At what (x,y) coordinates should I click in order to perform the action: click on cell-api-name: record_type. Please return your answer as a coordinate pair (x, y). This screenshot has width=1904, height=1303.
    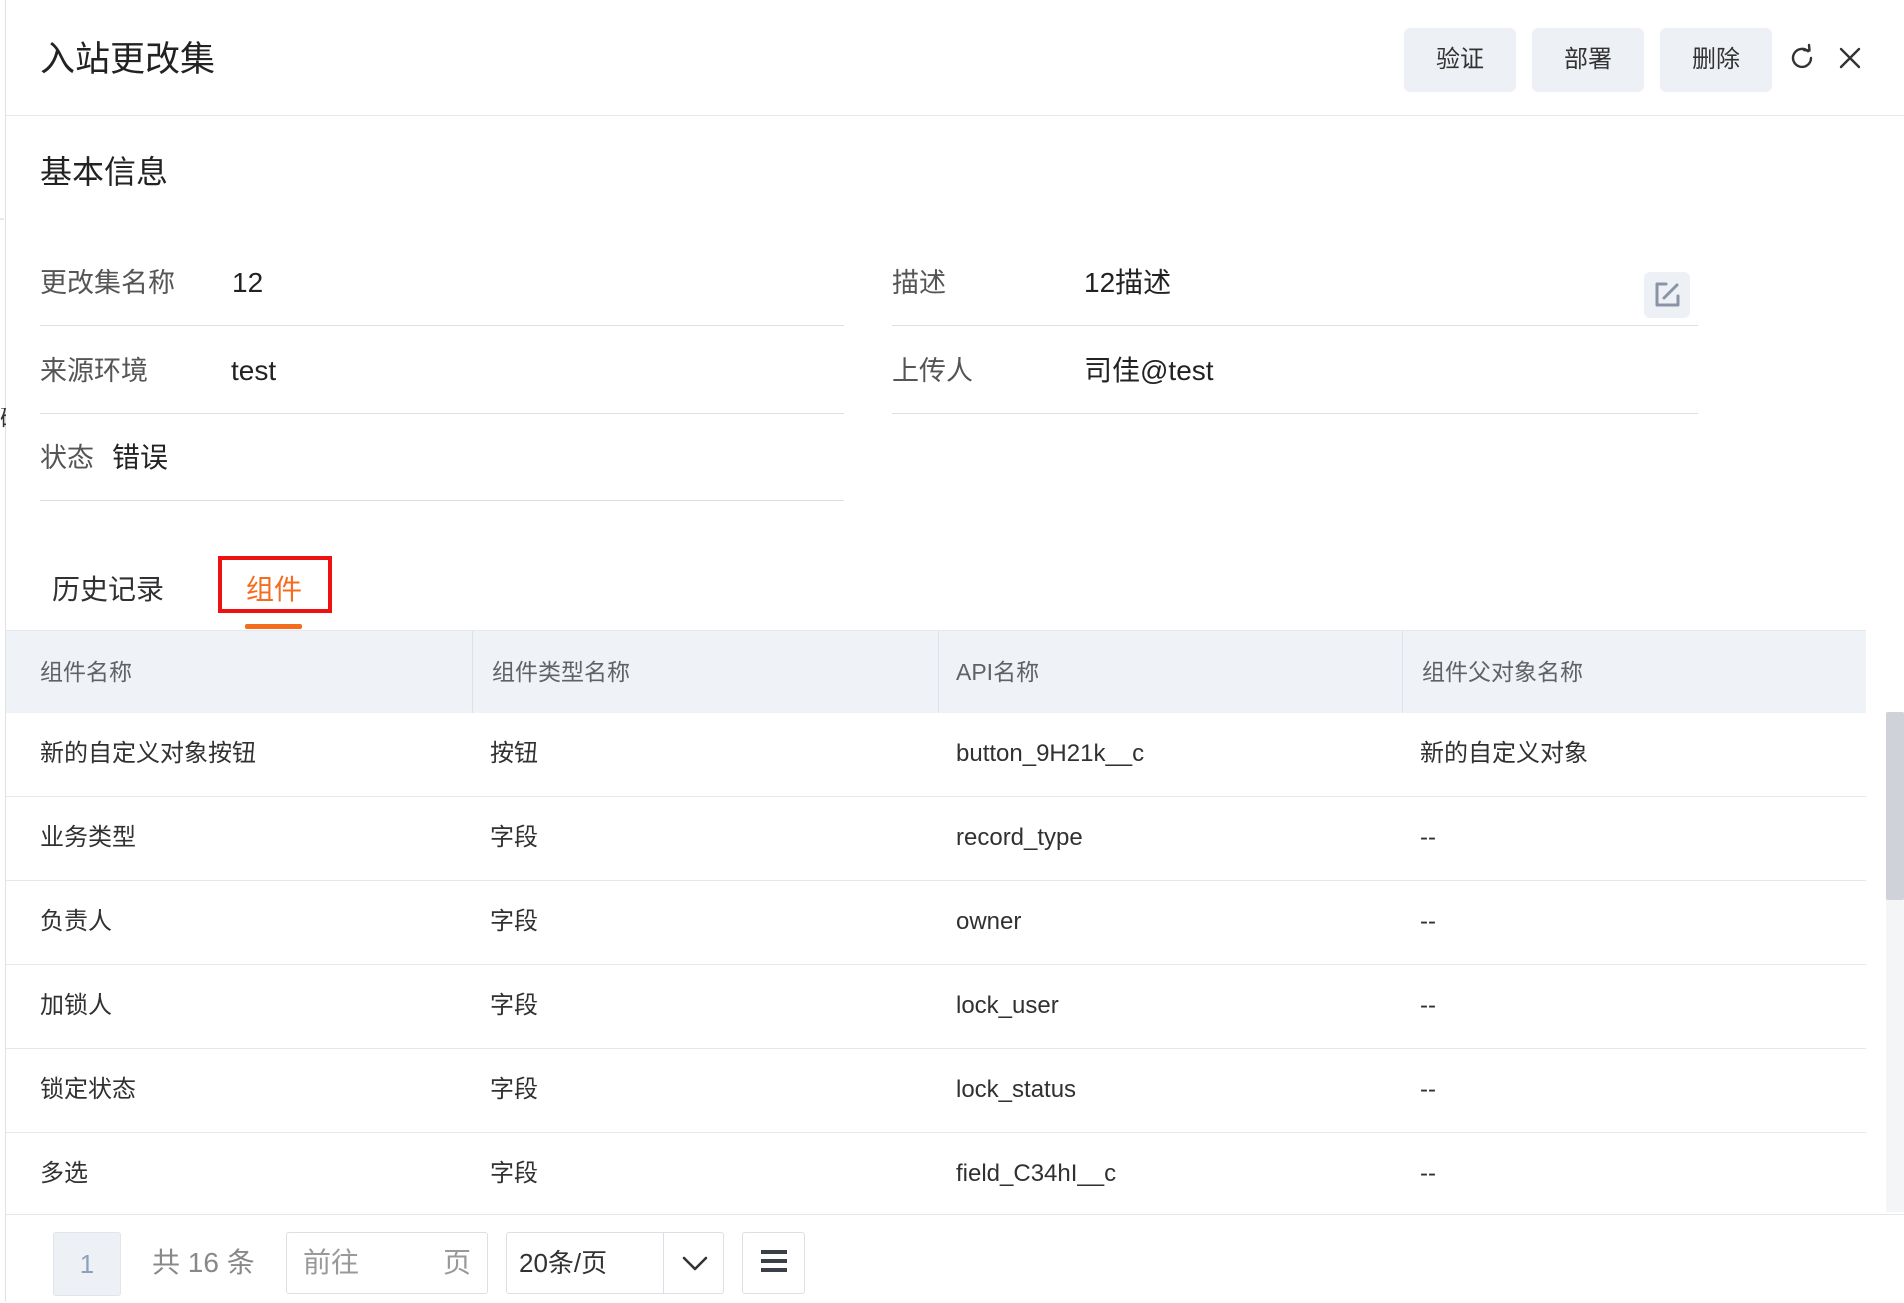
    Looking at the image, I should click on (1019, 837).